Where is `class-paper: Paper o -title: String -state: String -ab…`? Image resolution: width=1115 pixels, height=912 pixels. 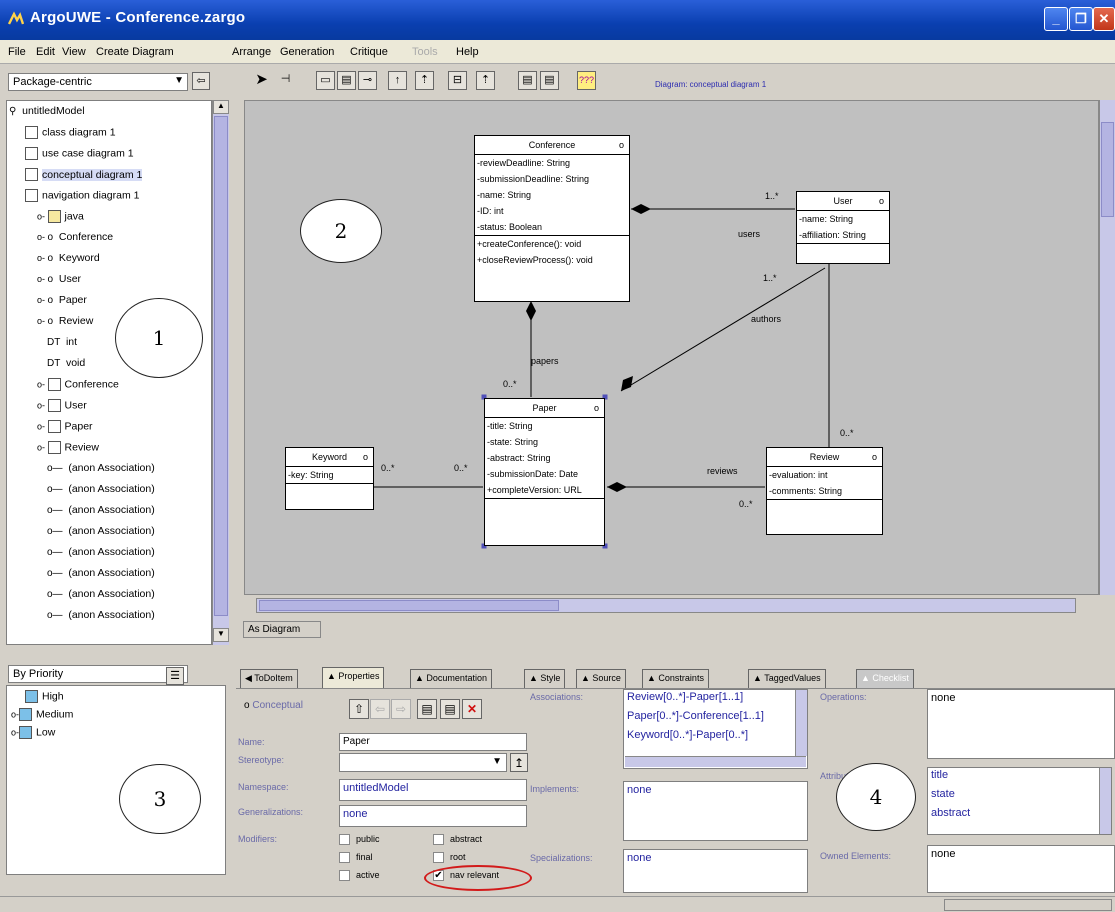 class-paper: Paper o -title: String -state: String -ab… is located at coordinates (544, 472).